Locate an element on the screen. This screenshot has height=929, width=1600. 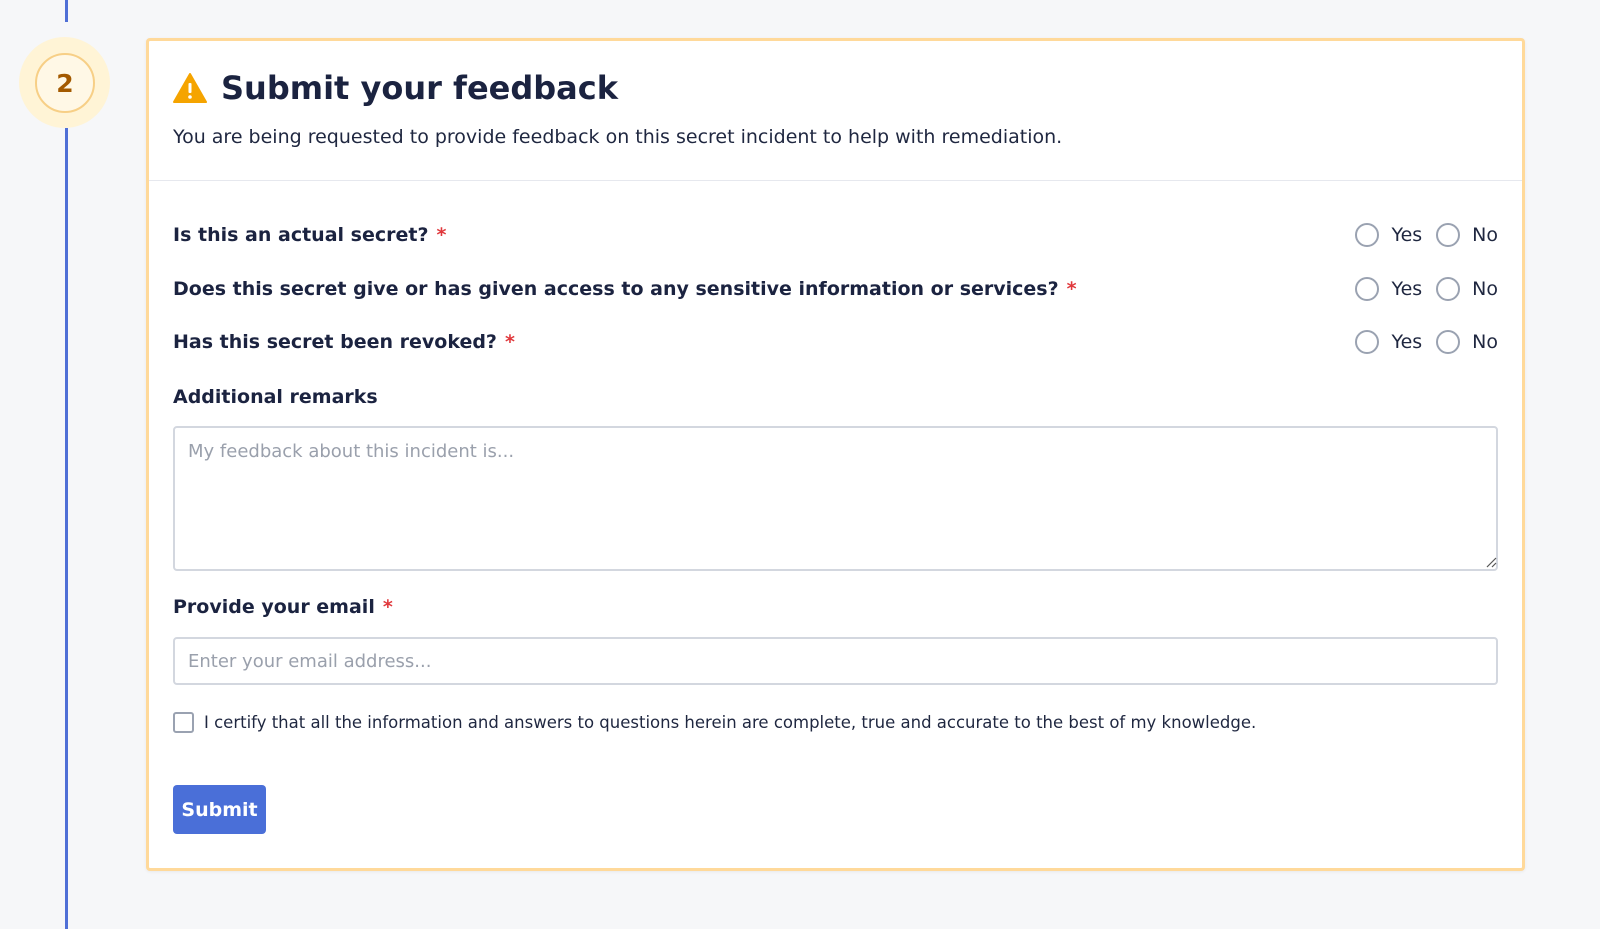
remarks-label: Additional remarks is located at coordinates (275, 397).